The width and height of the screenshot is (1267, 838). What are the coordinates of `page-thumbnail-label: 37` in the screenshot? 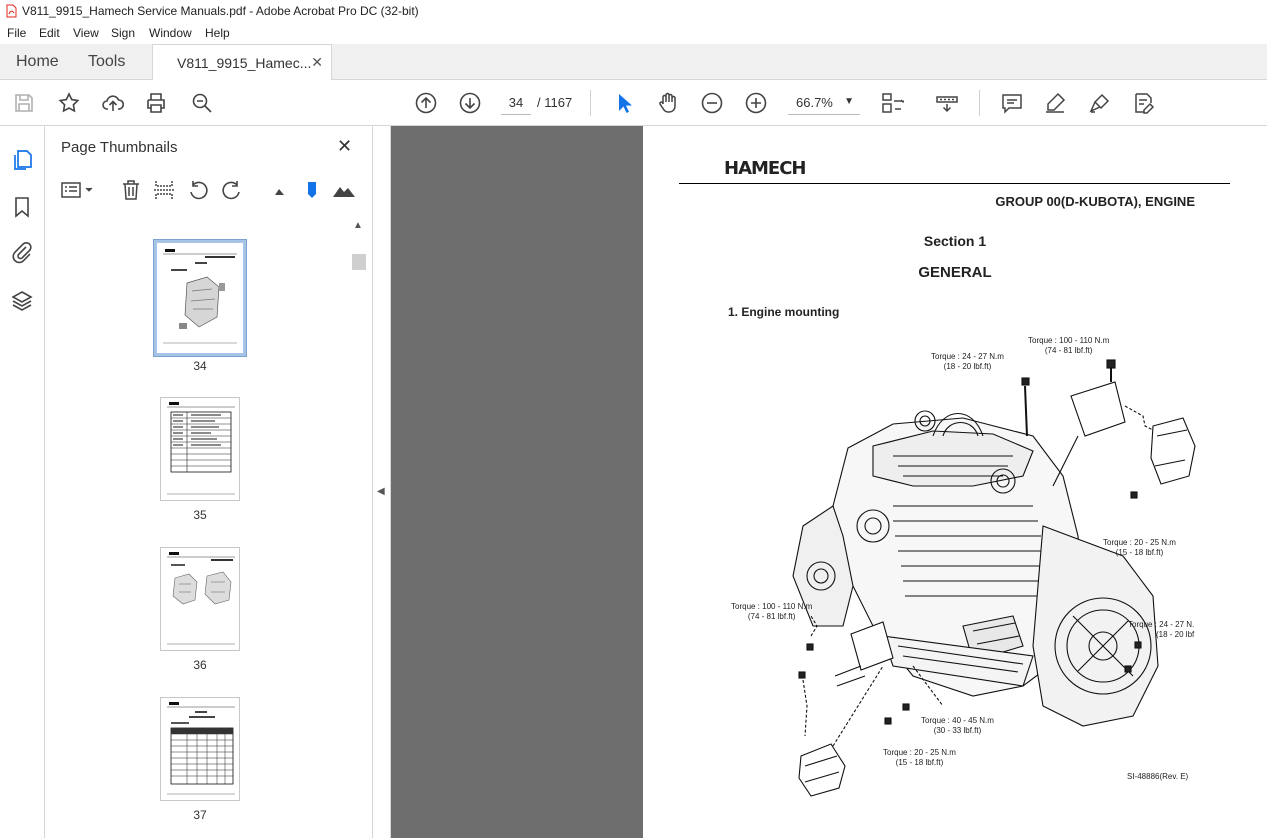 It's located at (200, 815).